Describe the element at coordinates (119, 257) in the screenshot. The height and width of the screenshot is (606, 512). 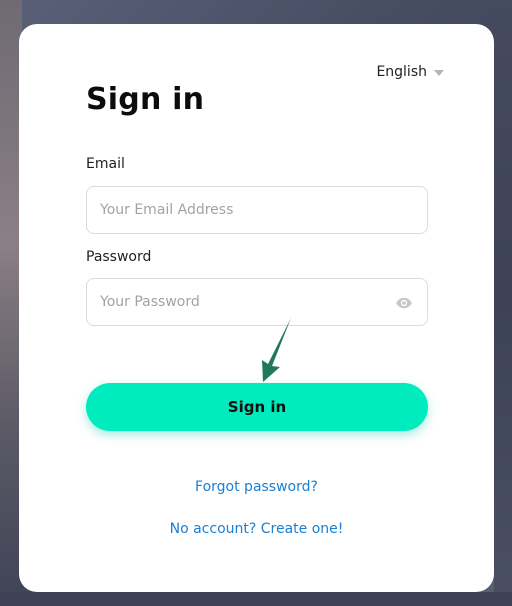
I see `password-label: Password` at that location.